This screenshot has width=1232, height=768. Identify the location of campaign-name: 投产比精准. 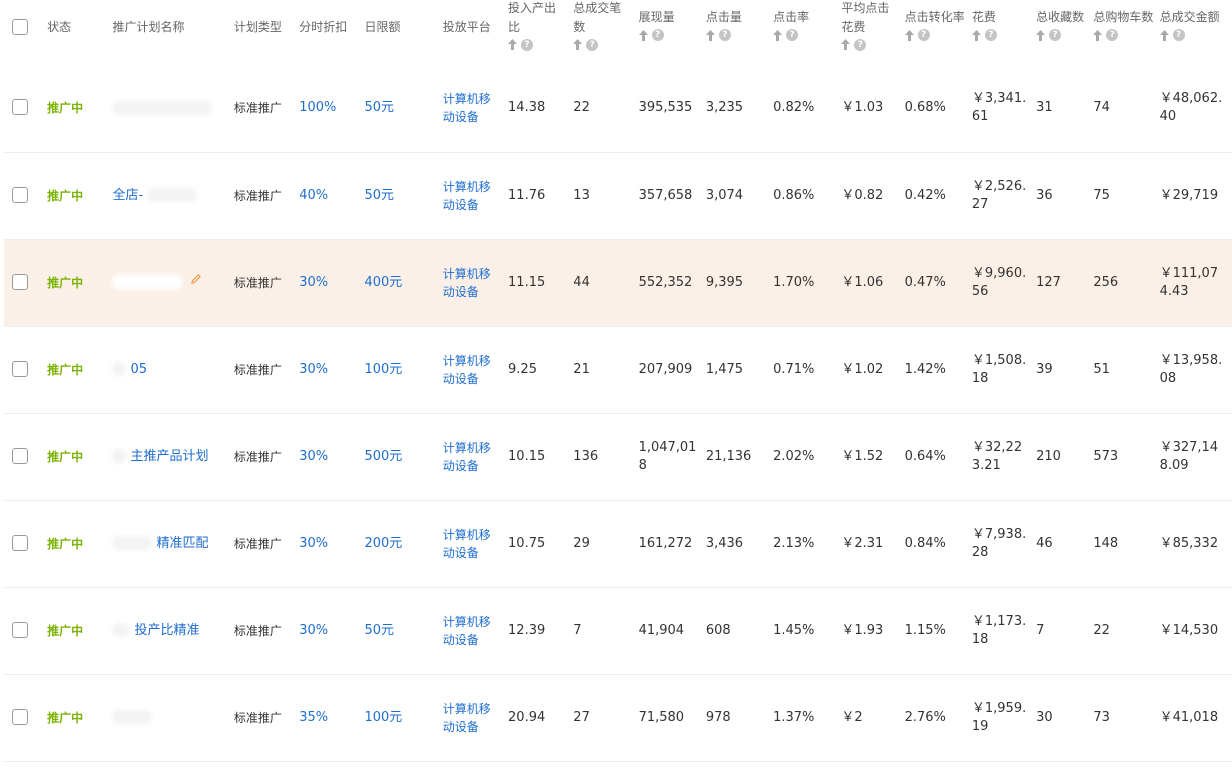
(166, 630).